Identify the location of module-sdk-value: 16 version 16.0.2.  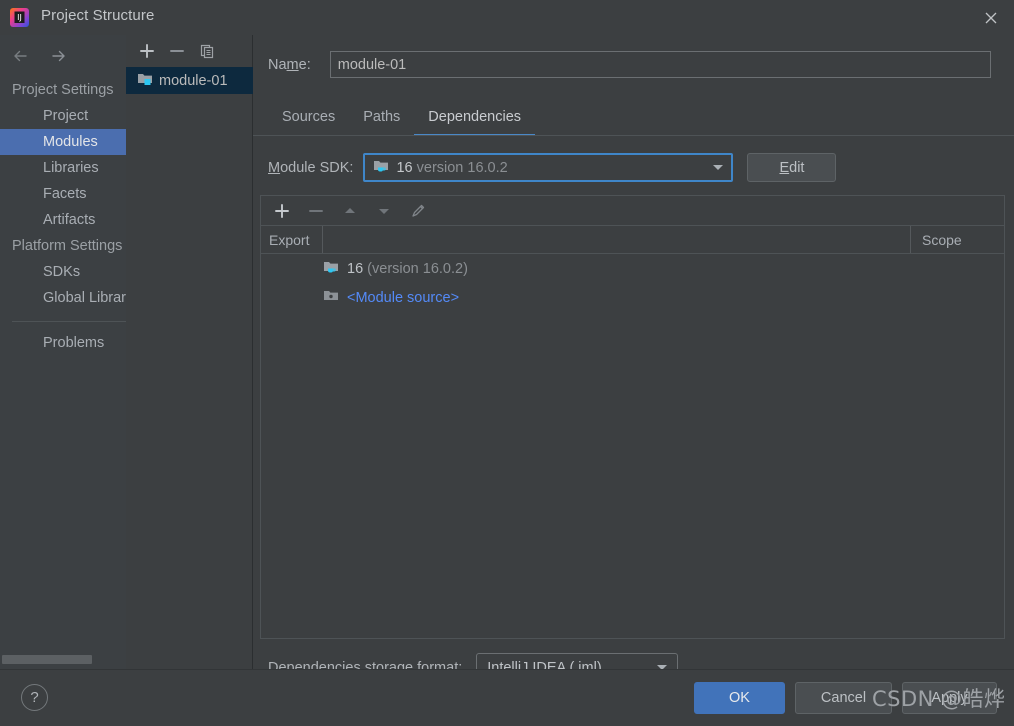
(451, 168).